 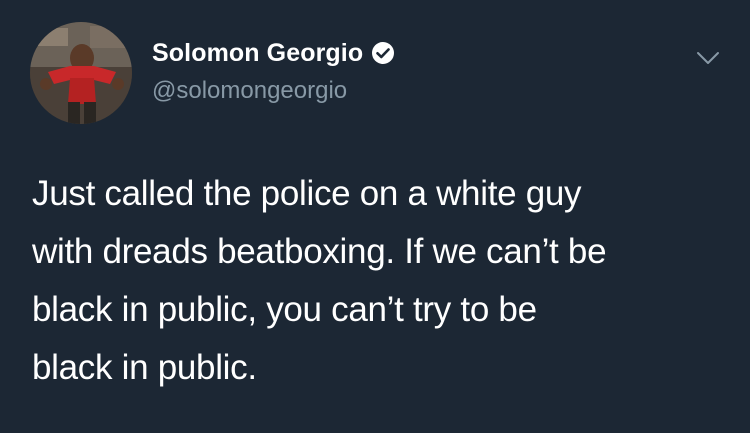 I want to click on avatar, so click(x=81, y=73).